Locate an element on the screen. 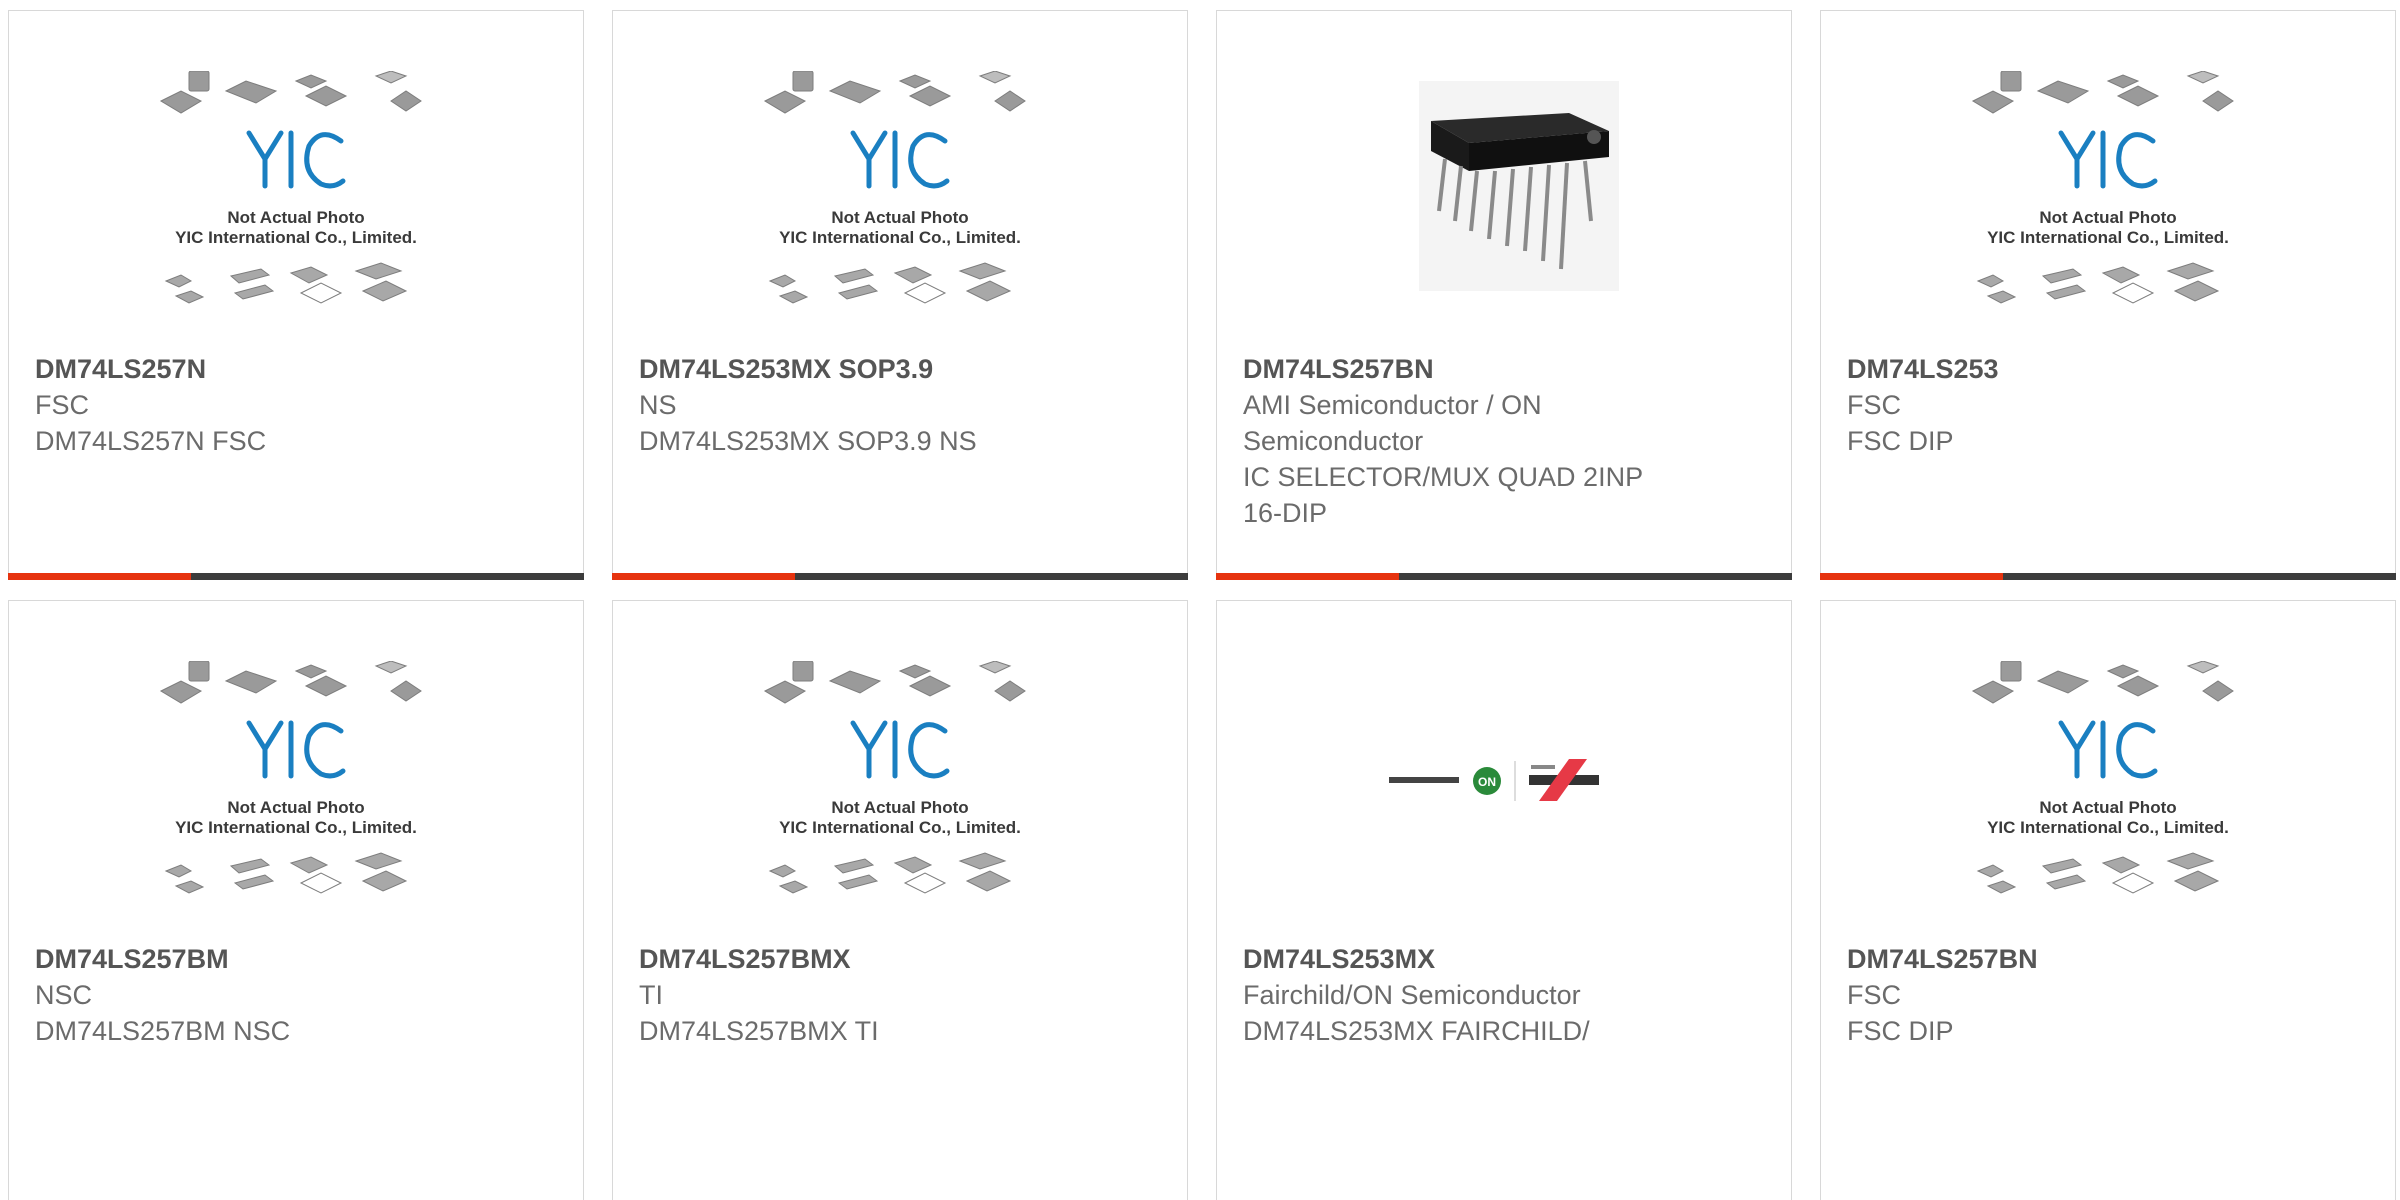  product-info: DM74LS257N FSC DM74LS257N FSC is located at coordinates (296, 405).